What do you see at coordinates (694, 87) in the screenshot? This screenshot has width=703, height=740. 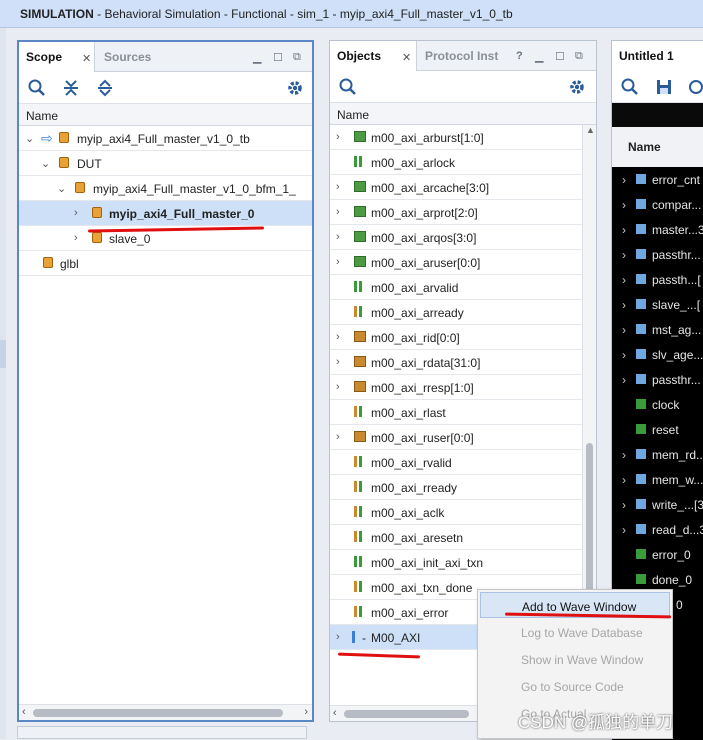 I see `zoom-fit-icon` at bounding box center [694, 87].